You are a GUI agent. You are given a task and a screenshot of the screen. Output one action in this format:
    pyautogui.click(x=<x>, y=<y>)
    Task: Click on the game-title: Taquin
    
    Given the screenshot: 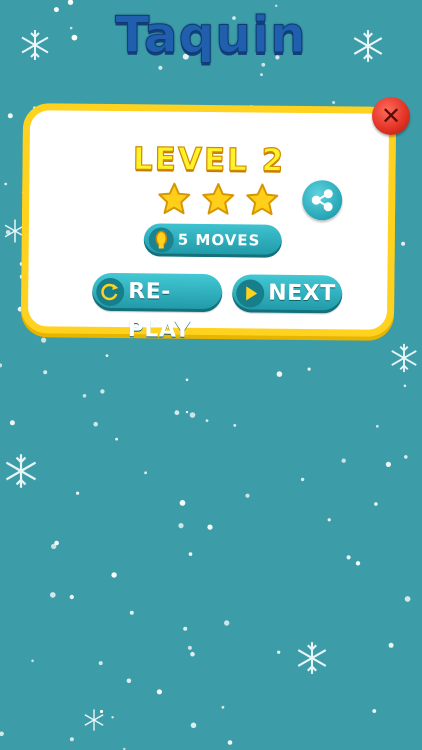 What is the action you would take?
    pyautogui.click(x=211, y=35)
    